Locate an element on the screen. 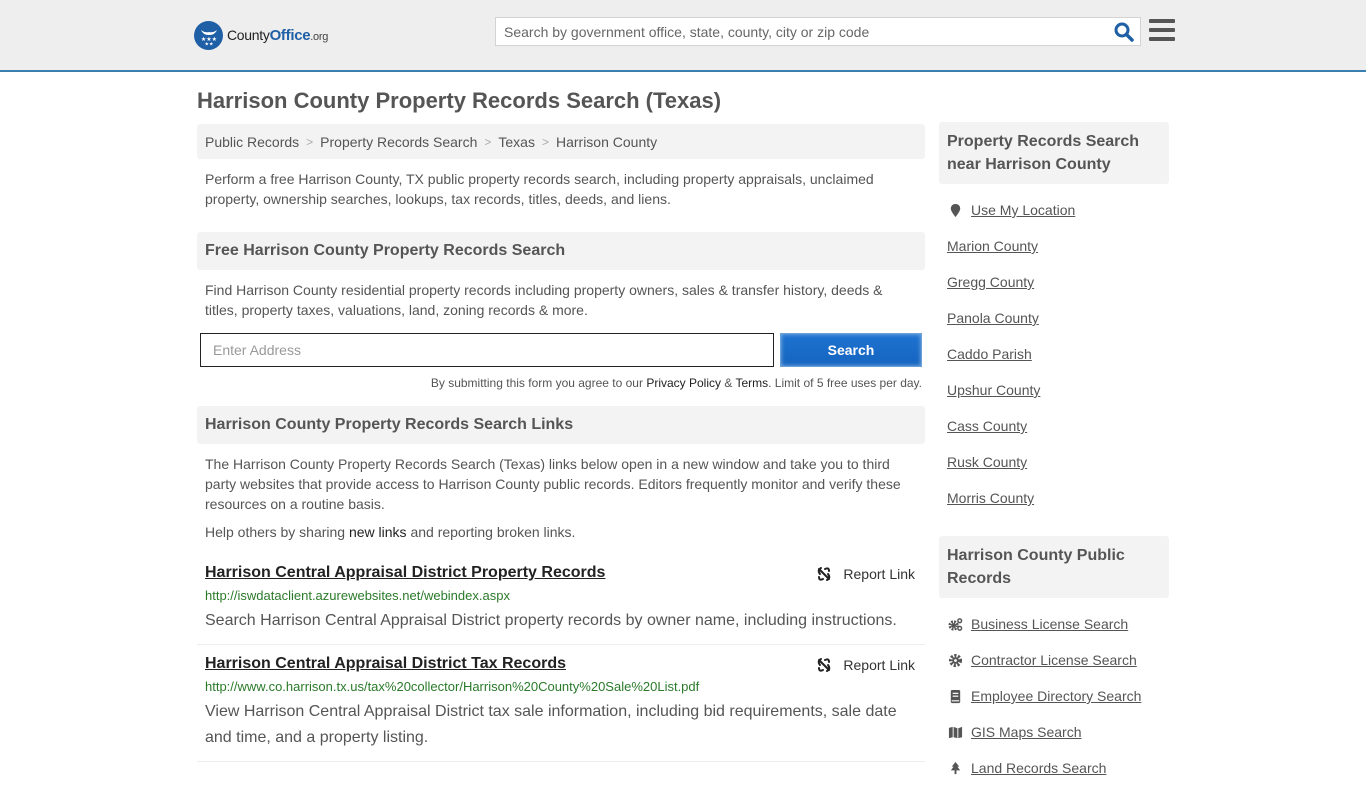 Image resolution: width=1366 pixels, height=786 pixels. logo-text: CountyOffice.org is located at coordinates (278, 35).